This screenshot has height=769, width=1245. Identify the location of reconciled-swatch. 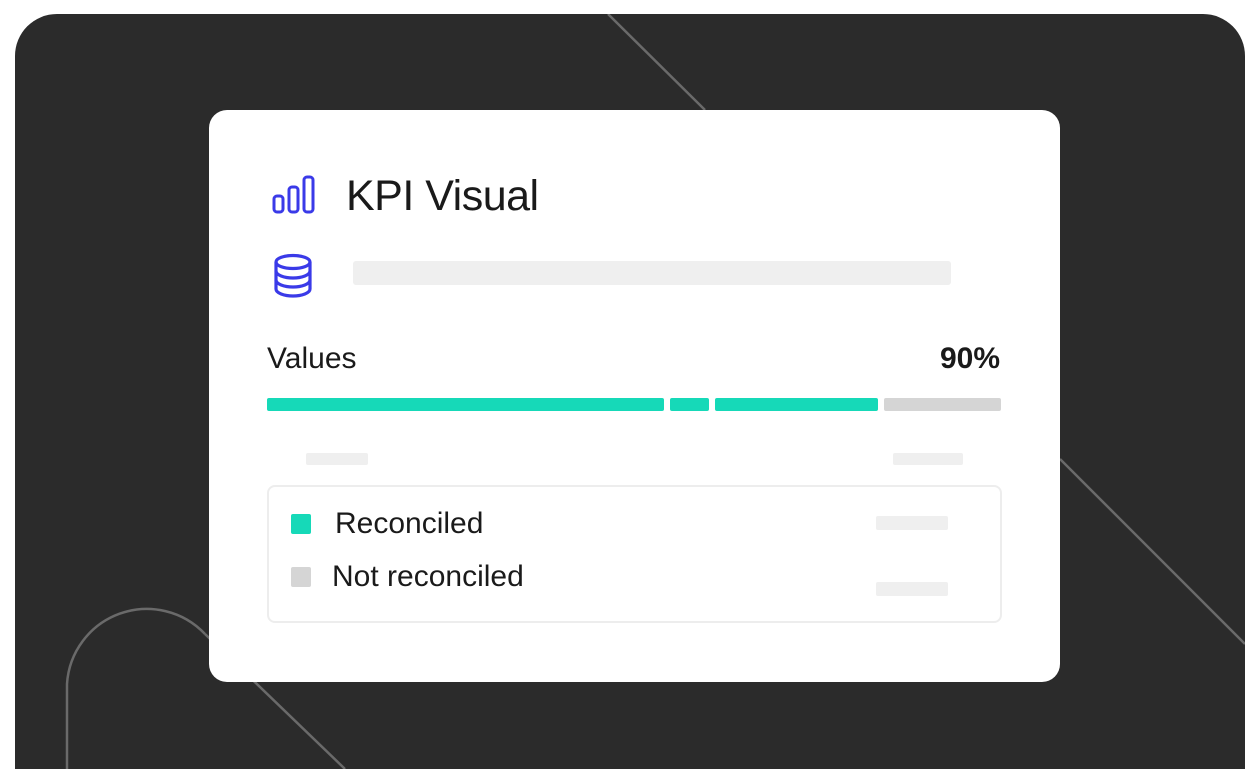
(301, 524).